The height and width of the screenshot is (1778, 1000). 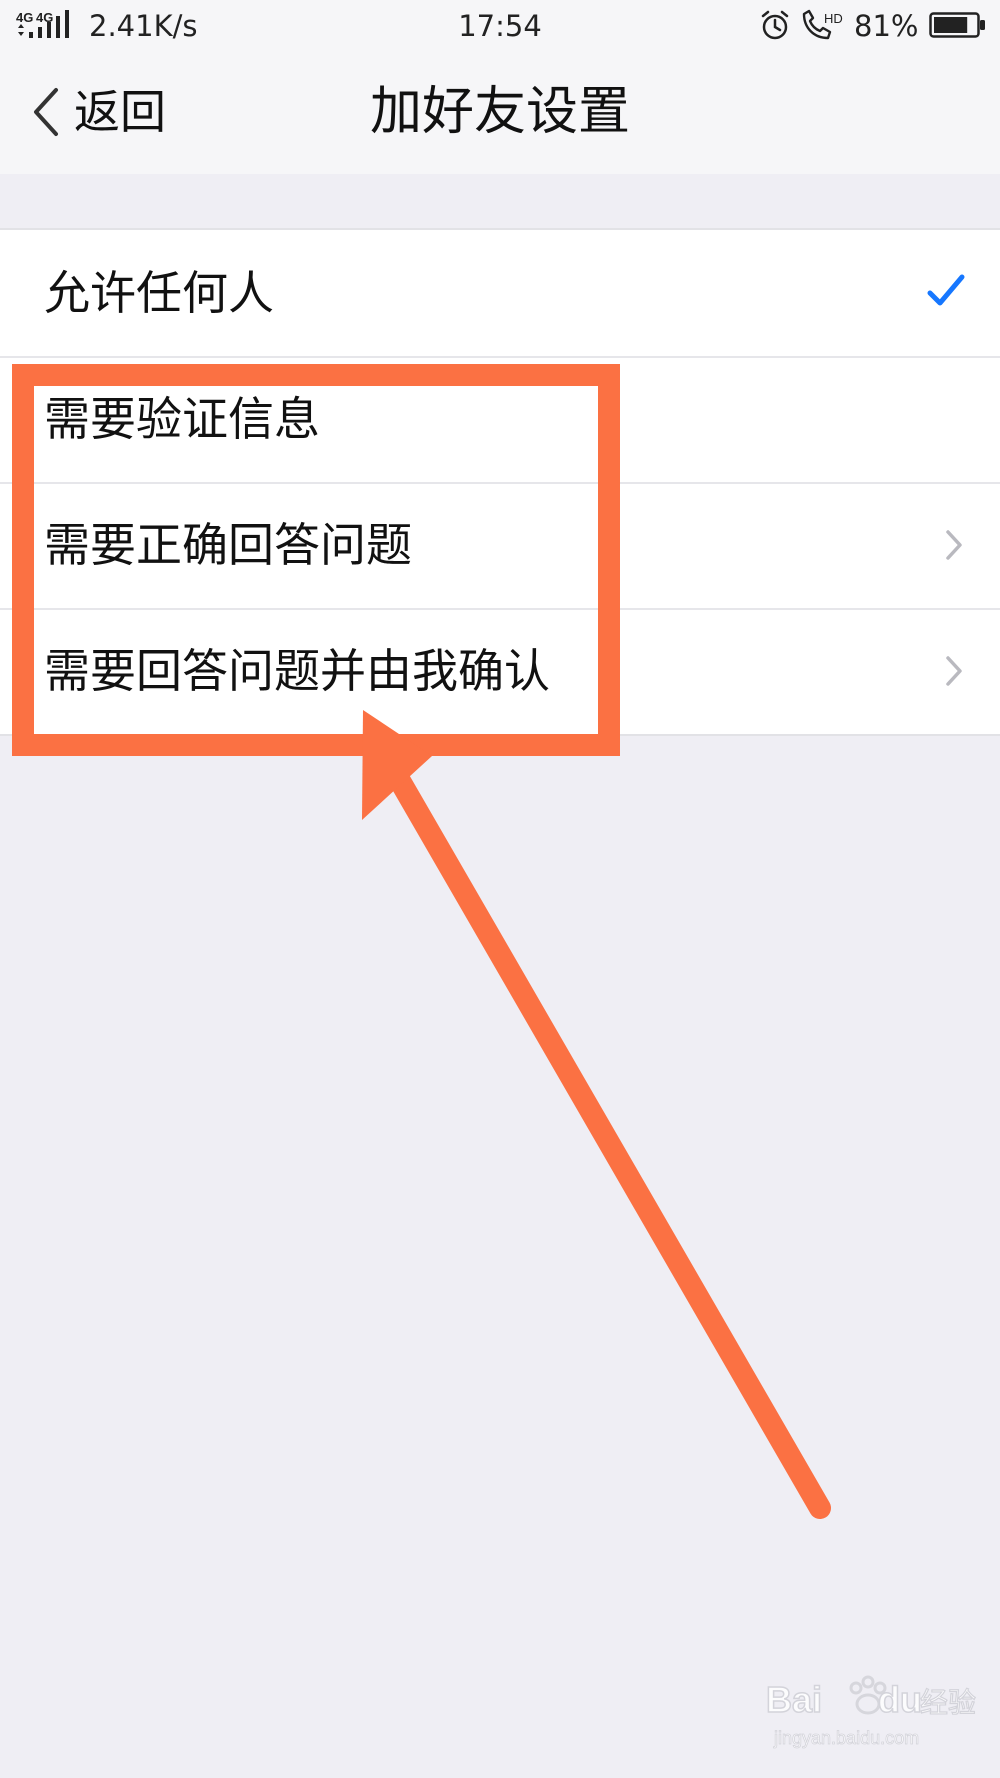 I want to click on option-label: 需要验证信息, so click(x=182, y=419).